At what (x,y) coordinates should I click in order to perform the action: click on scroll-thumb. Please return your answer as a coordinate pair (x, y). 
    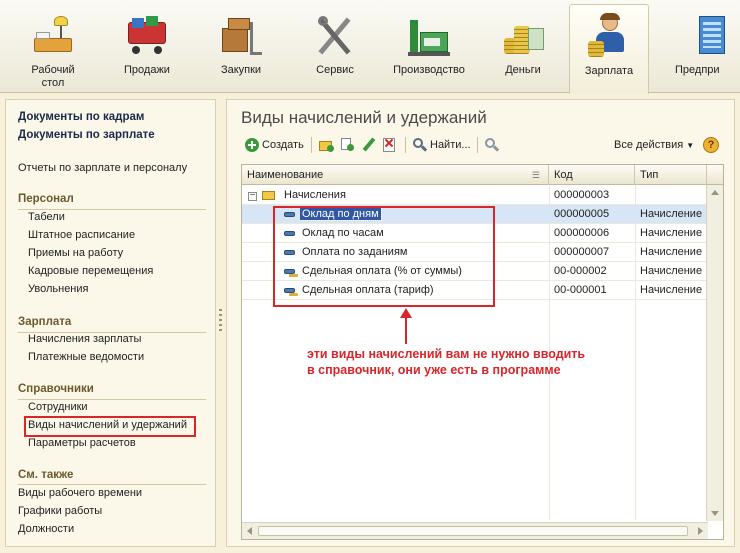
    Looking at the image, I should click on (473, 531).